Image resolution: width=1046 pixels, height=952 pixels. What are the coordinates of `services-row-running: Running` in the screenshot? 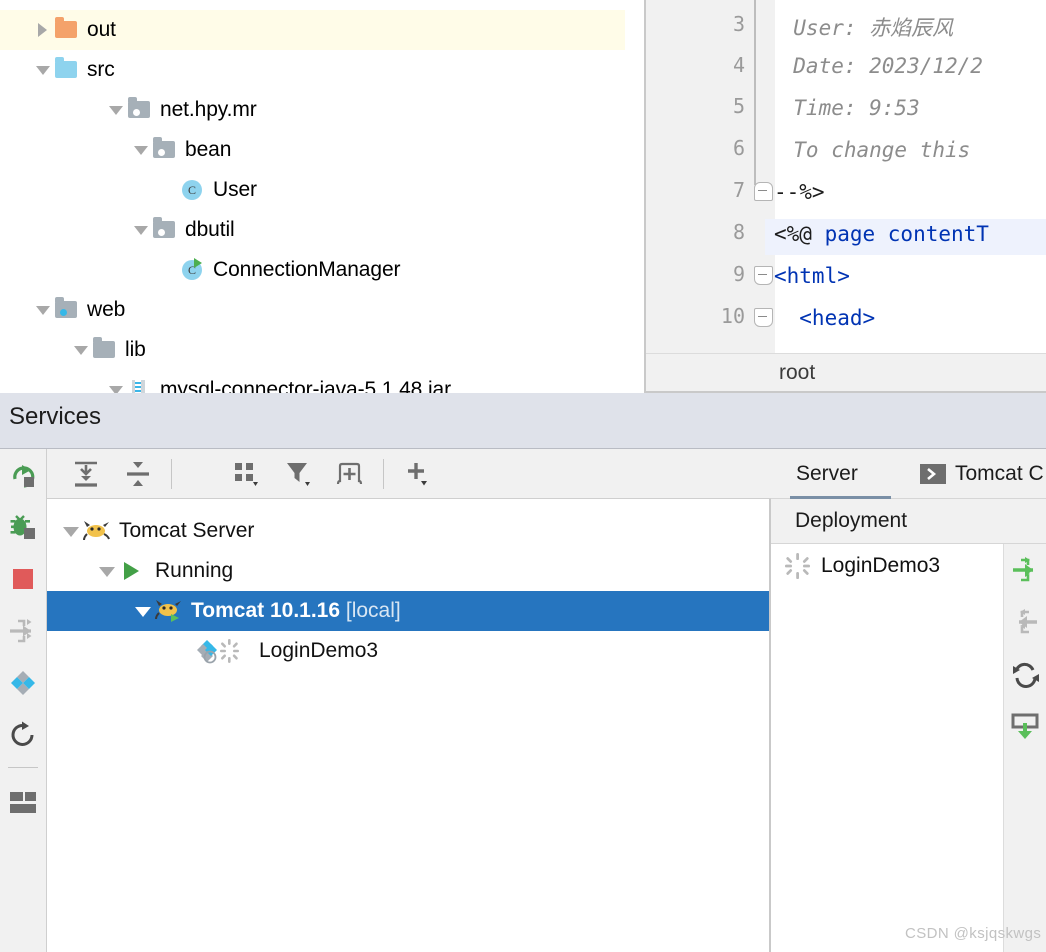 It's located at (432, 571).